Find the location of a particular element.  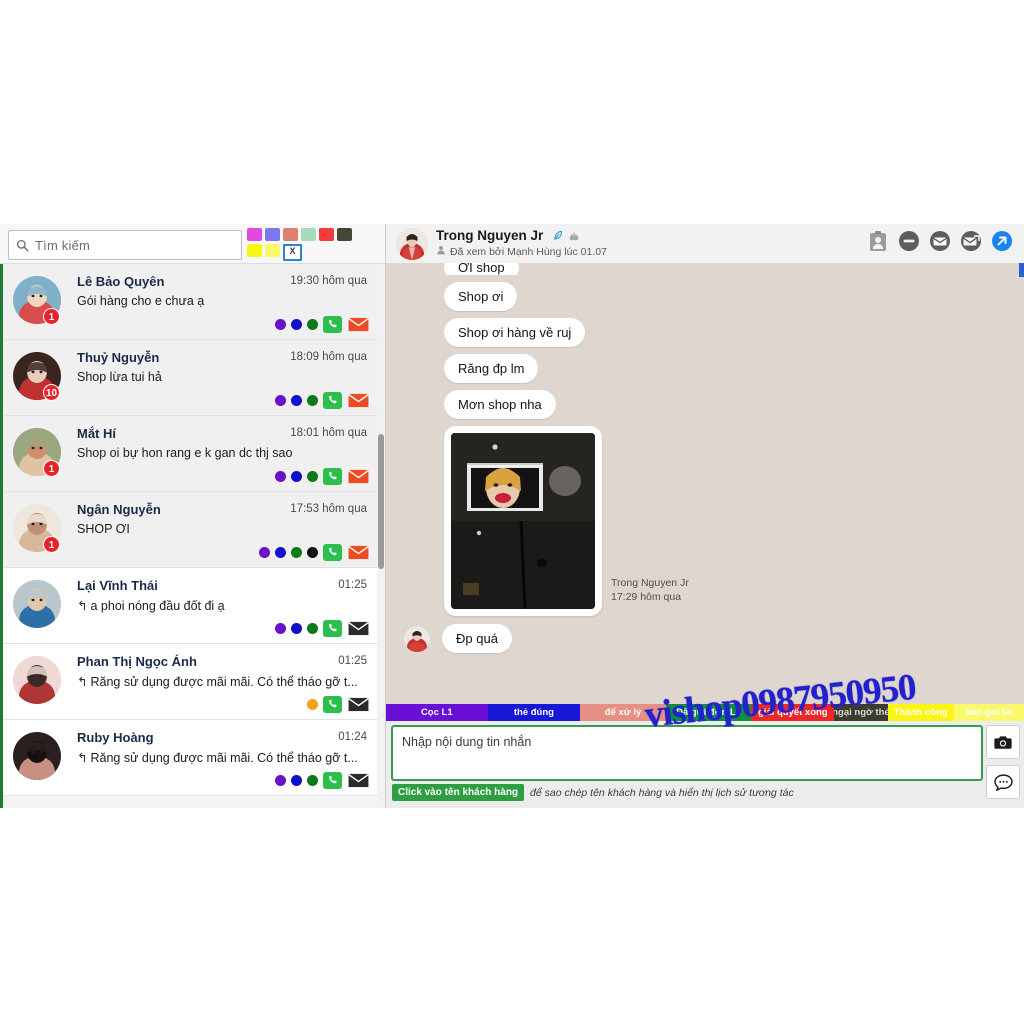

envelope-arrow-circle-icon is located at coordinates (971, 241).